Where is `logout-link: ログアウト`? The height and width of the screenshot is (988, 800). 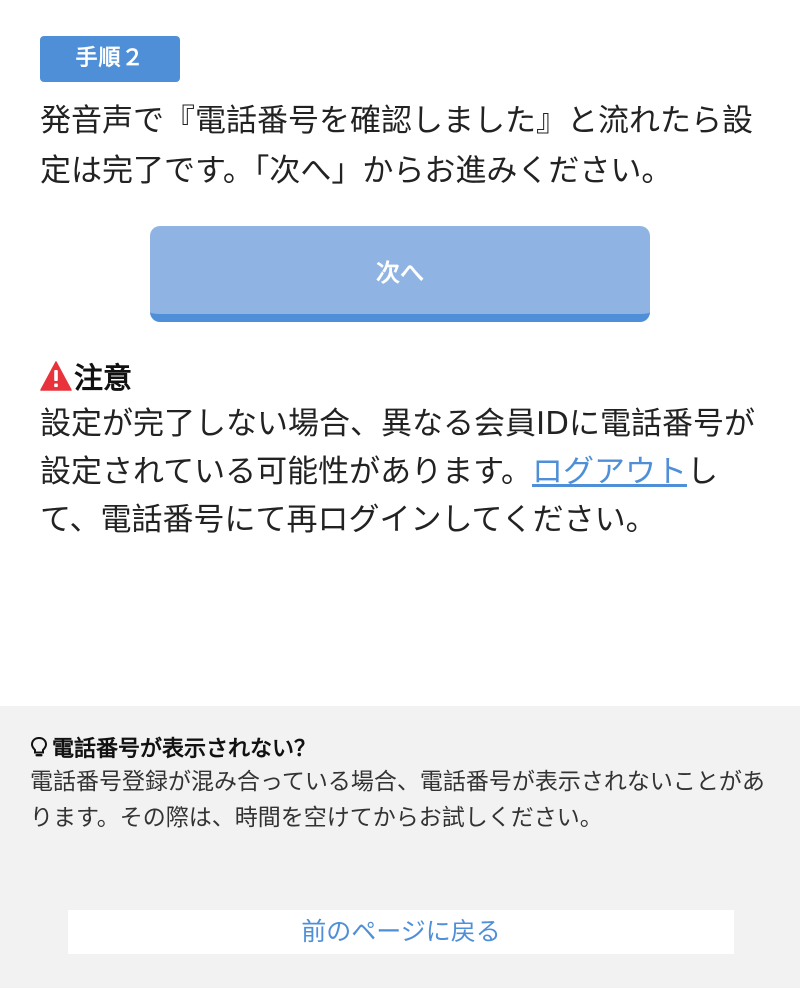
logout-link: ログアウト is located at coordinates (609, 472).